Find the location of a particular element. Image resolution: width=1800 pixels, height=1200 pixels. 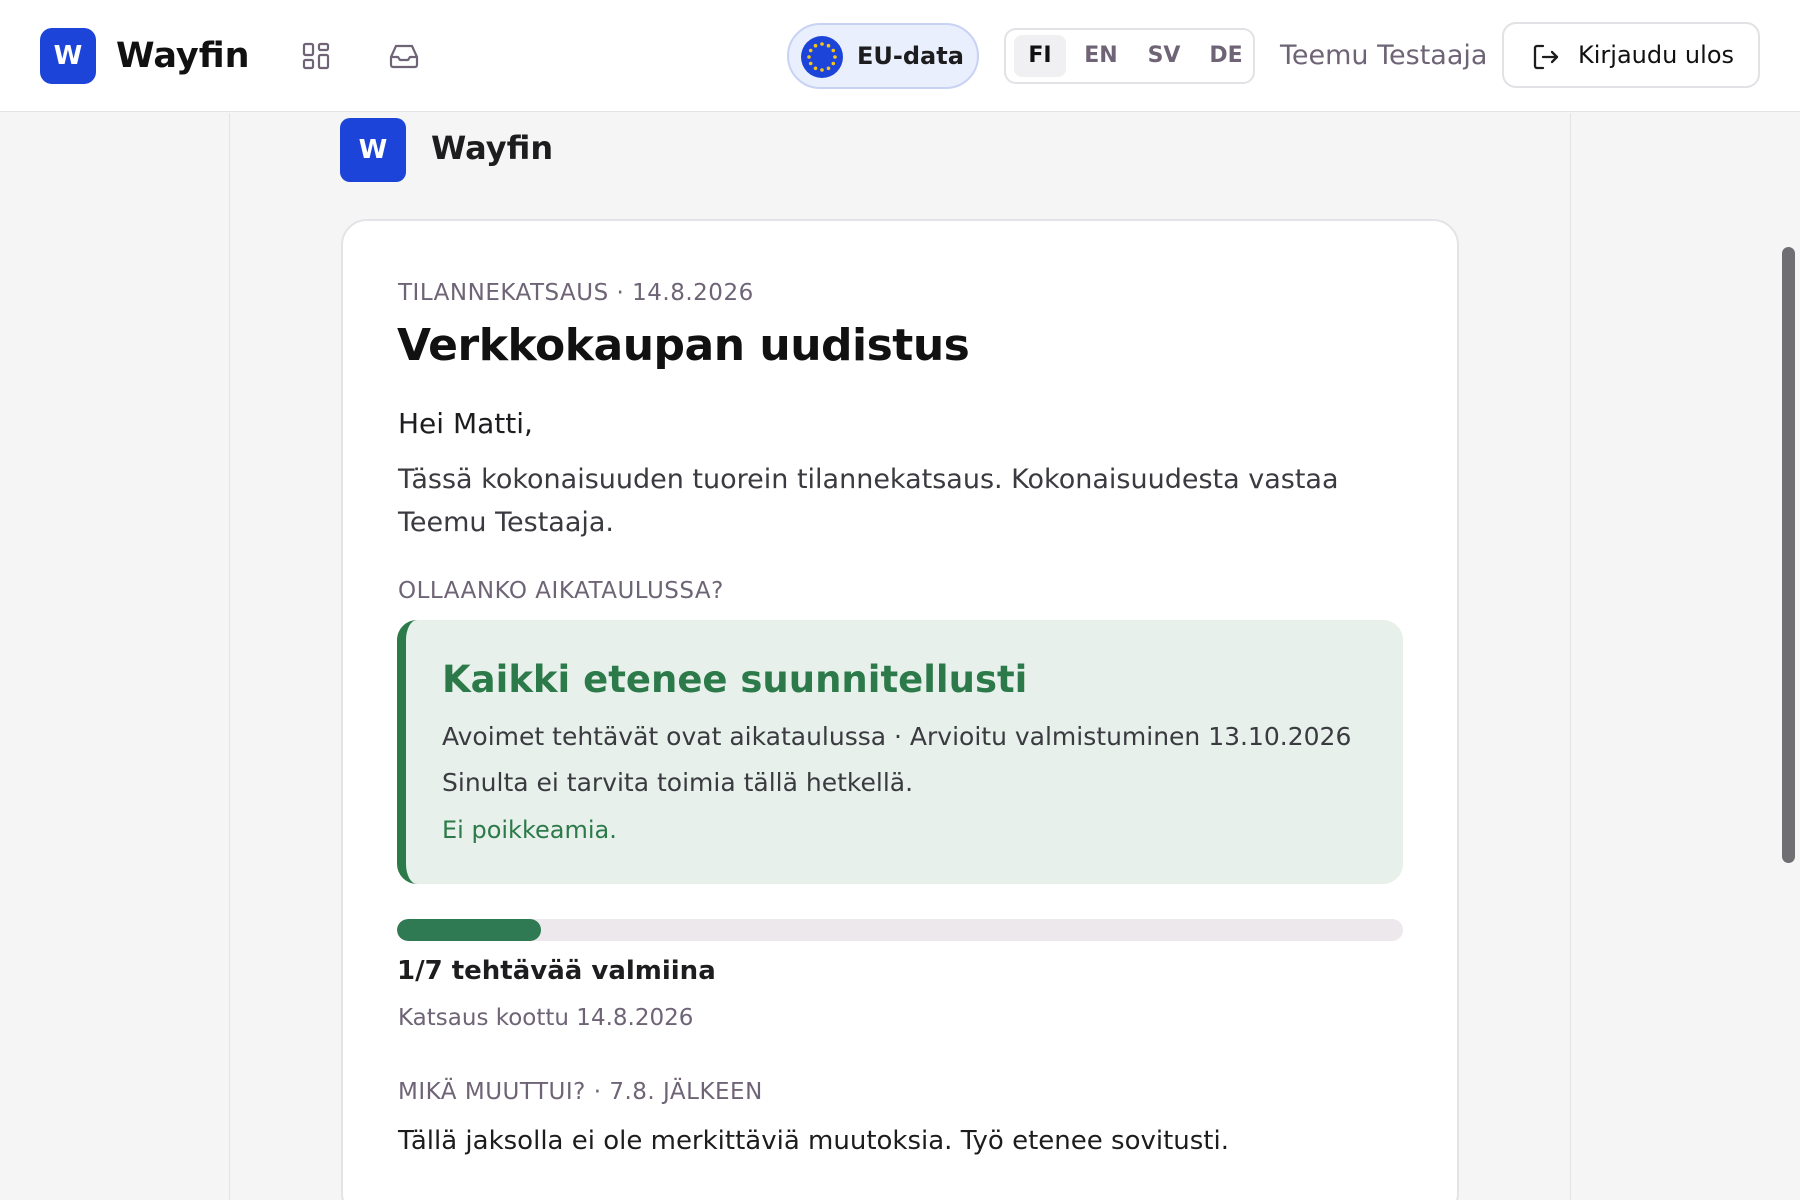

scrollbar-thumb is located at coordinates (1788, 555).